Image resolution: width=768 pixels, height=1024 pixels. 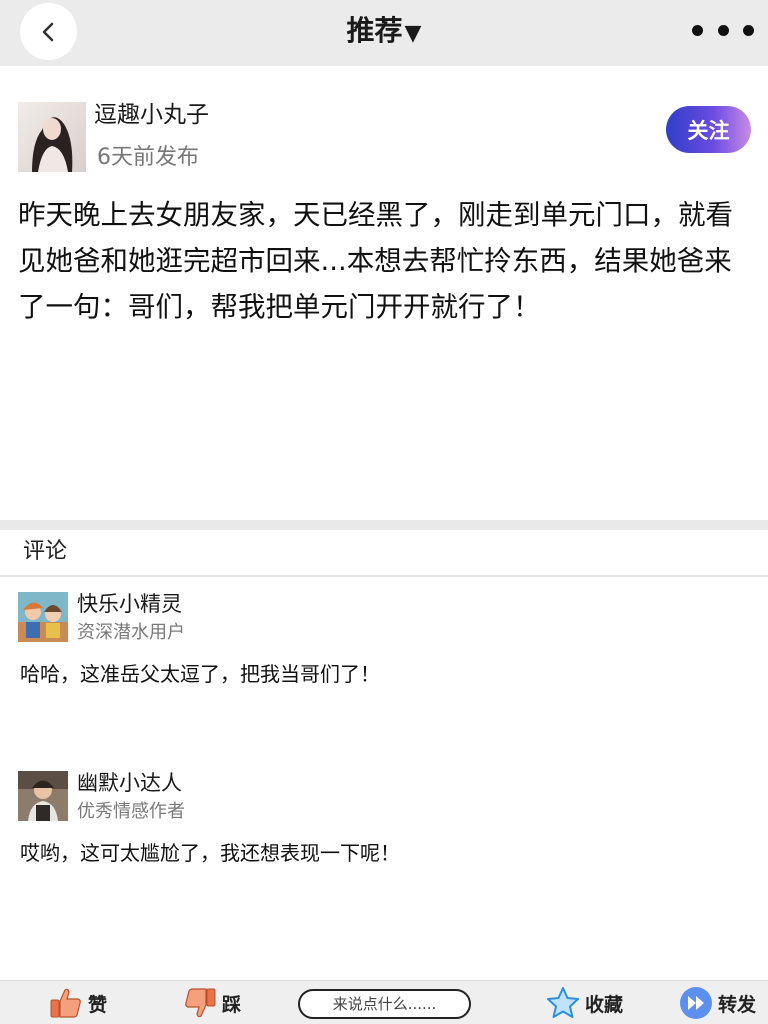 What do you see at coordinates (717, 1002) in the screenshot?
I see `share-button: 转发` at bounding box center [717, 1002].